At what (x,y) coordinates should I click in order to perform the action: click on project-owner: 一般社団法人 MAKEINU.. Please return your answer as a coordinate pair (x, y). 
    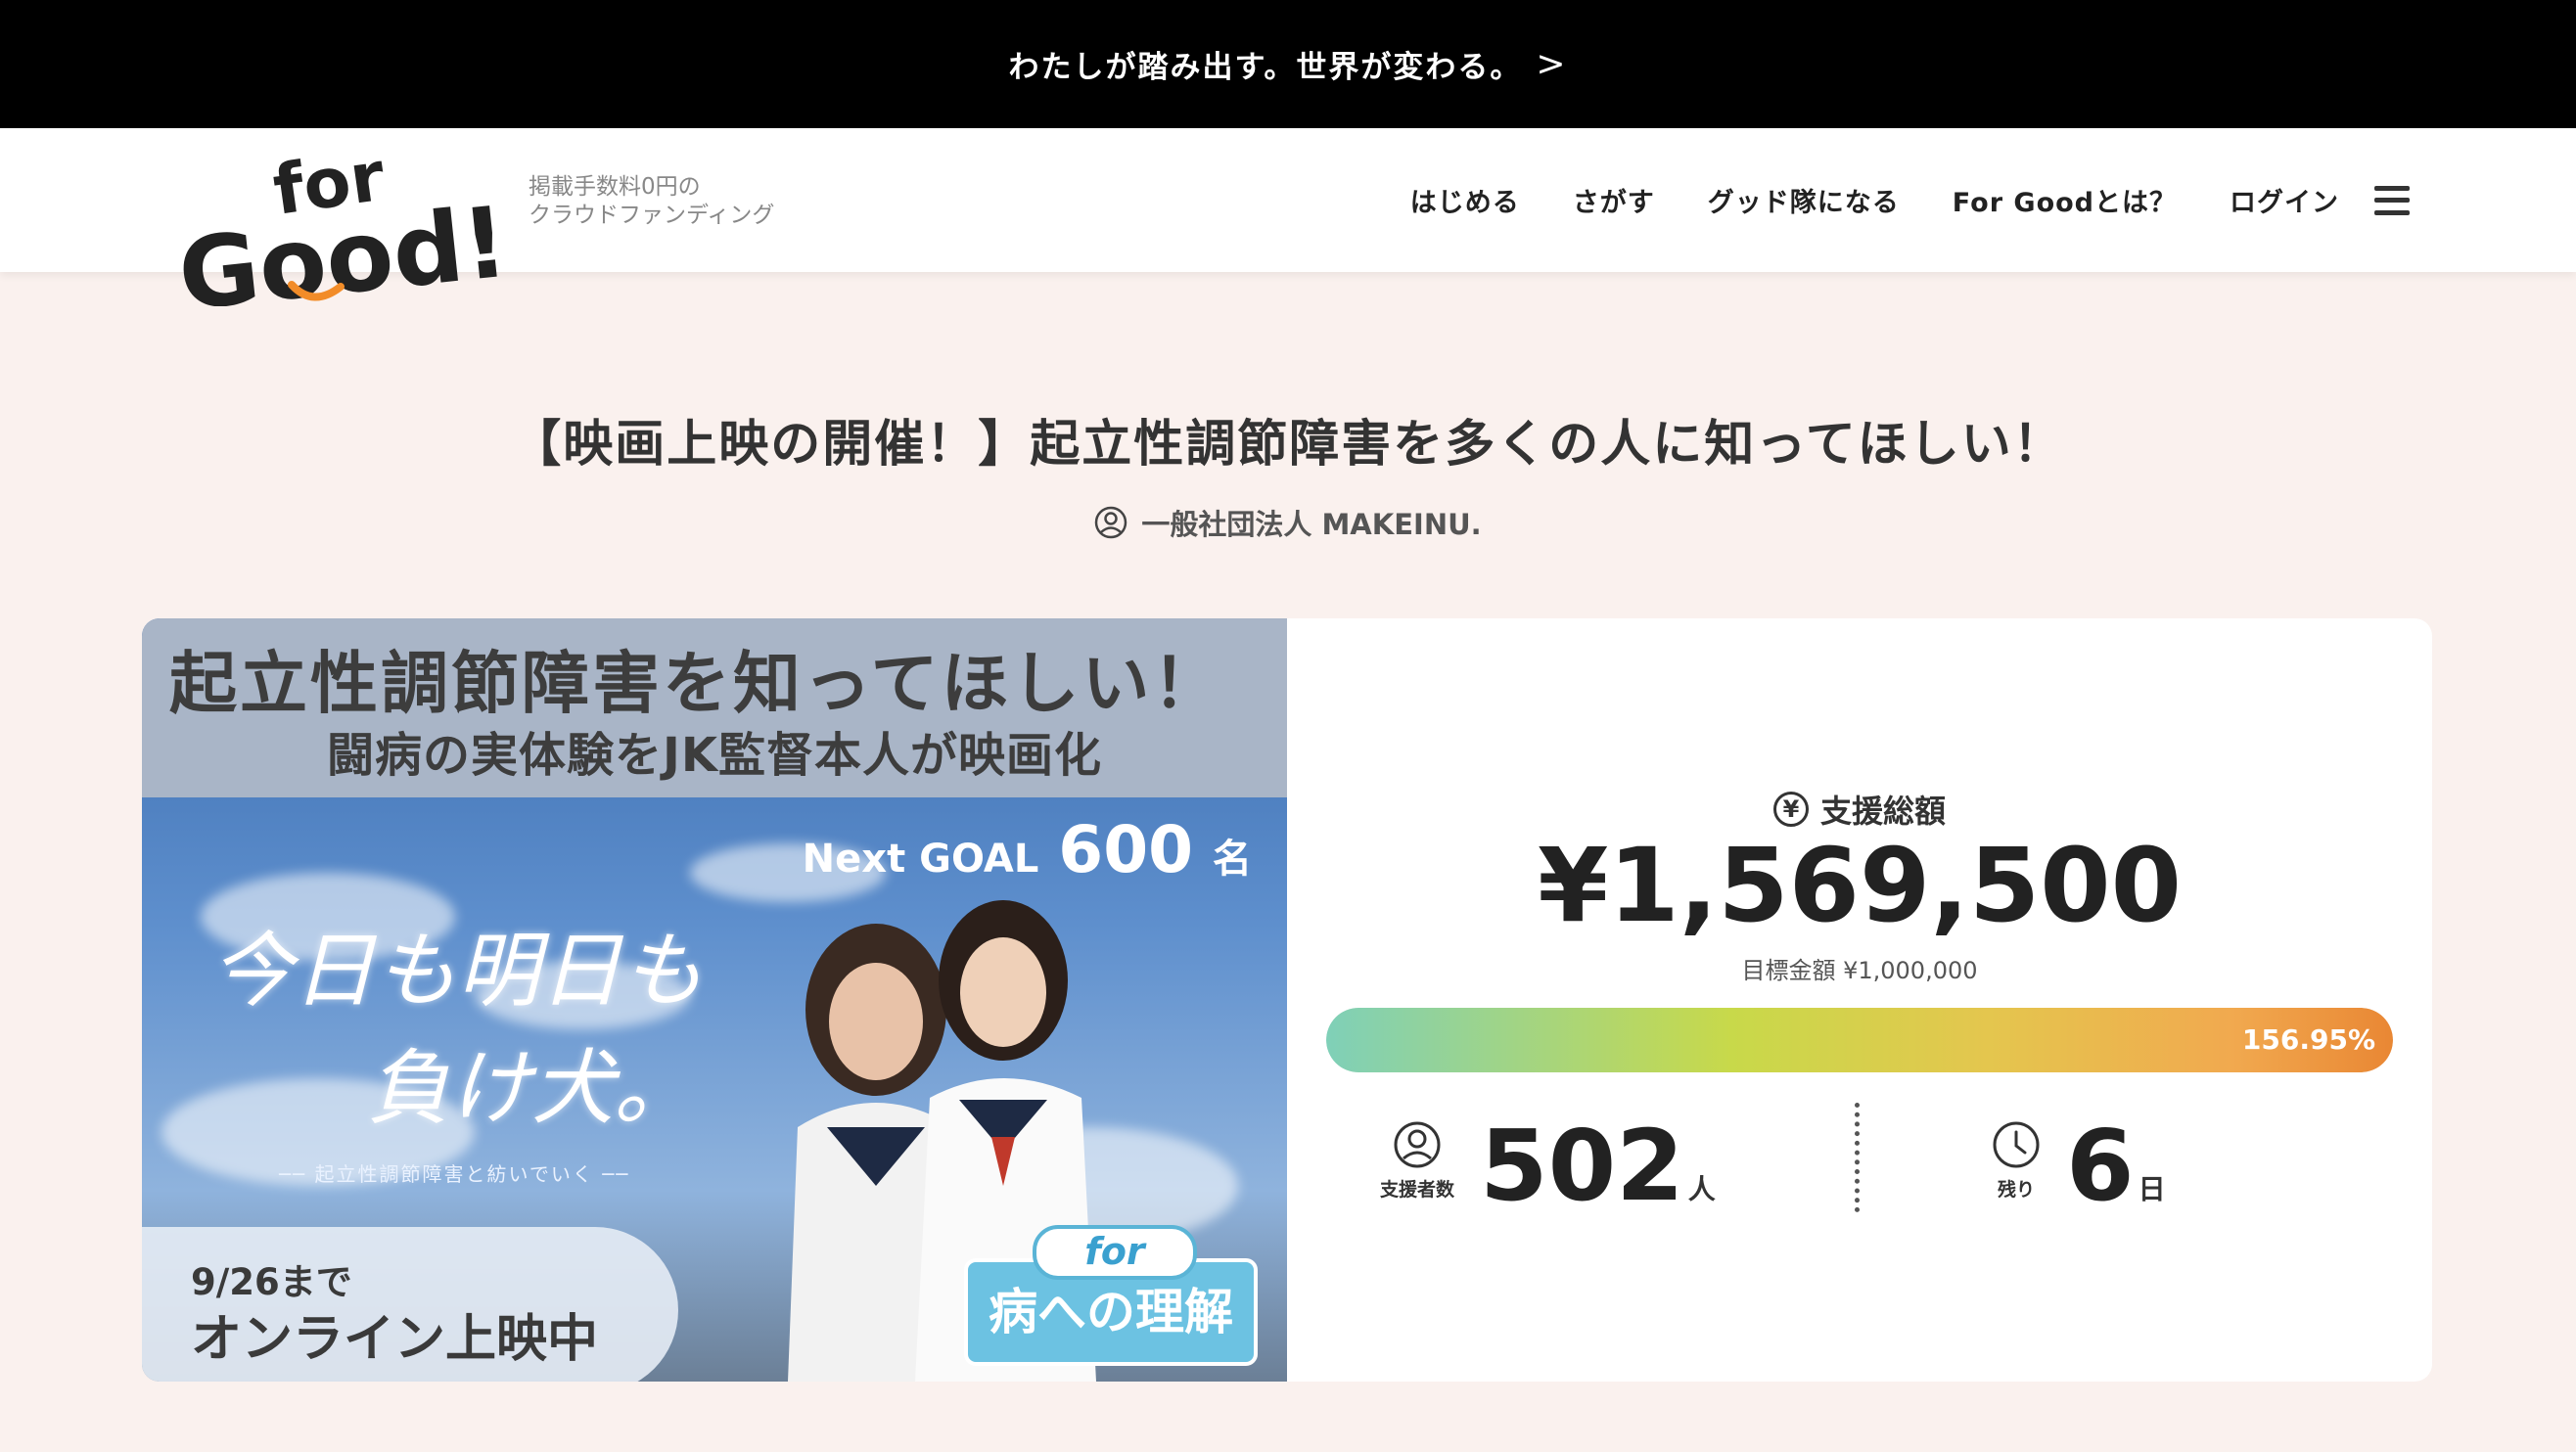
    Looking at the image, I should click on (1288, 522).